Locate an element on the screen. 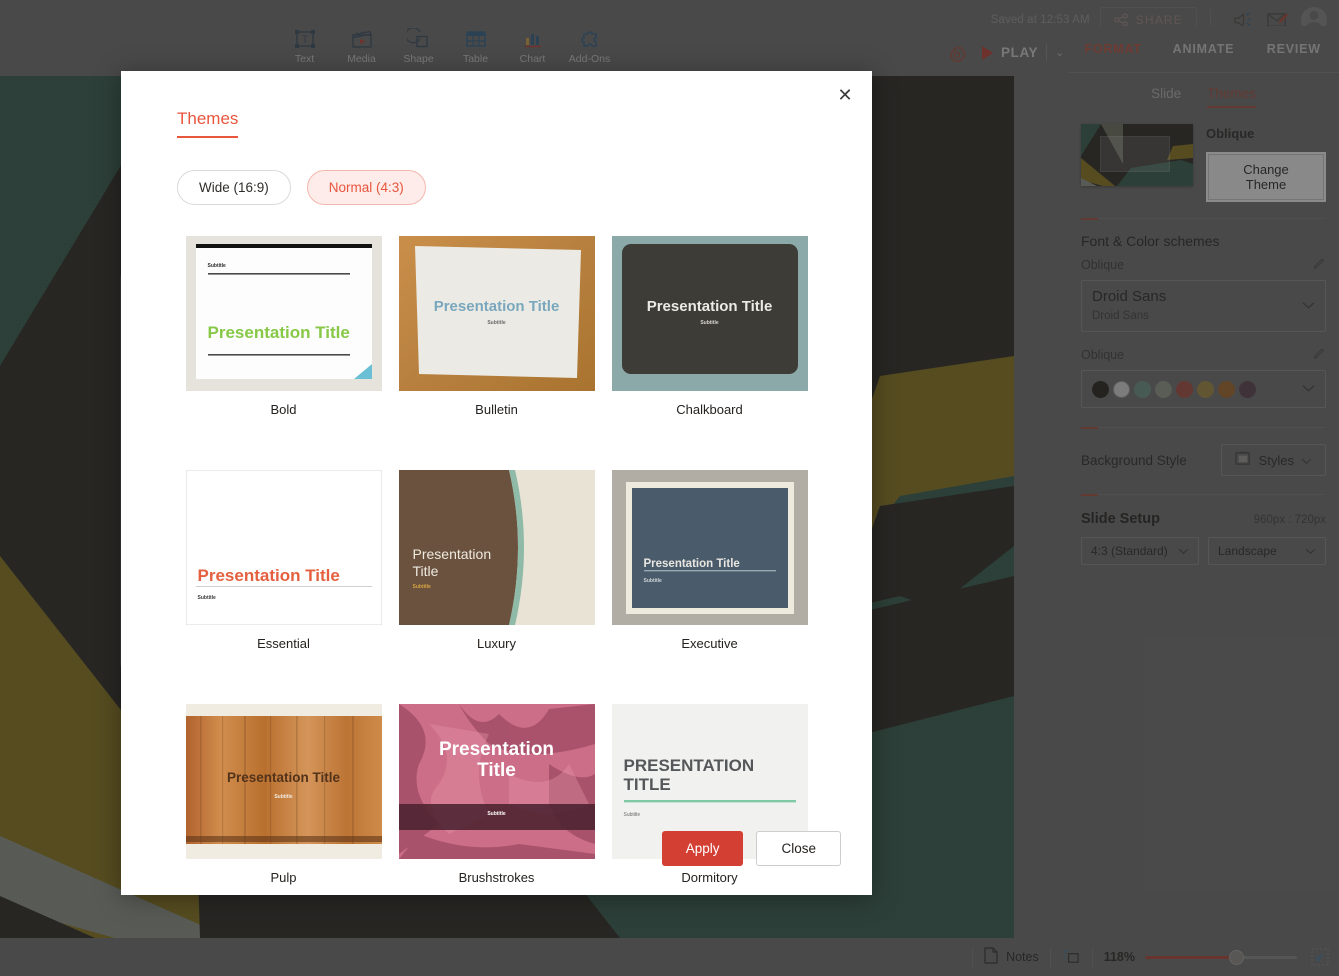  theme-name: Dormitory is located at coordinates (709, 877).